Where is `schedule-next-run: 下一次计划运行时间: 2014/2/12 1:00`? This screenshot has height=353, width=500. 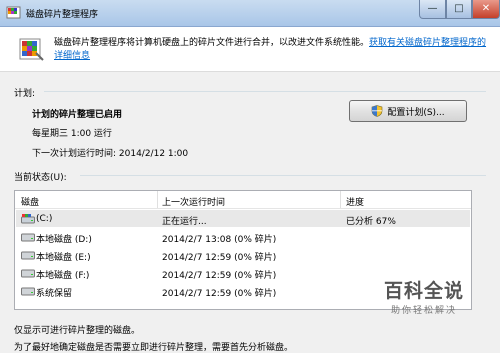 schedule-next-run: 下一次计划运行时间: 2014/2/12 1:00 is located at coordinates (110, 154).